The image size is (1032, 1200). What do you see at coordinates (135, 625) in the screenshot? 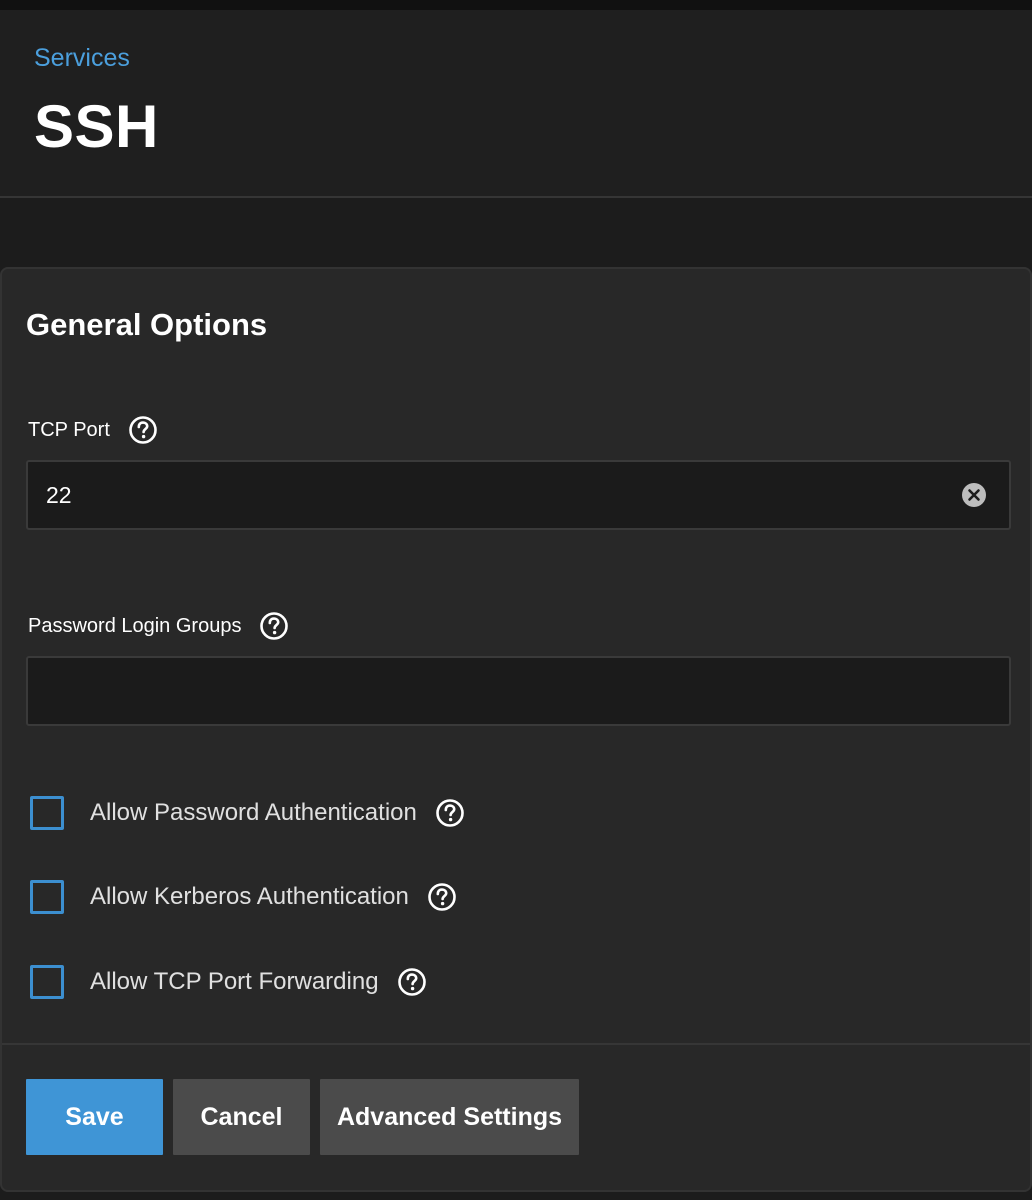
I see `password-login-groups-label: Password Login Groups` at bounding box center [135, 625].